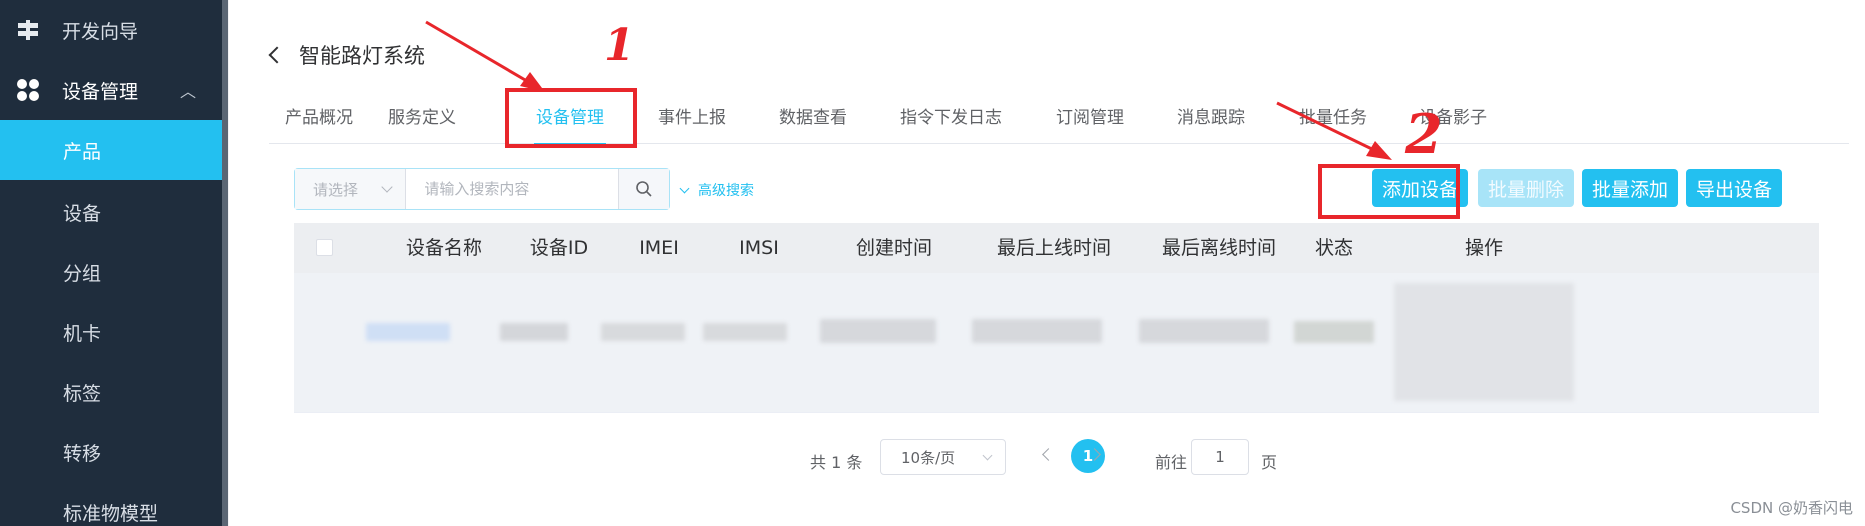 The image size is (1865, 526). Describe the element at coordinates (336, 189) in the screenshot. I see `select-placeholder: 请选择` at that location.